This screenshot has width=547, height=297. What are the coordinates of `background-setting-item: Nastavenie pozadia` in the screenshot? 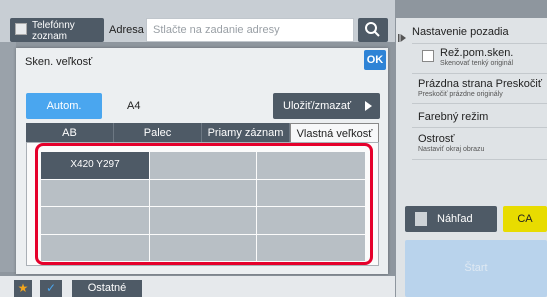 It's located at (479, 32).